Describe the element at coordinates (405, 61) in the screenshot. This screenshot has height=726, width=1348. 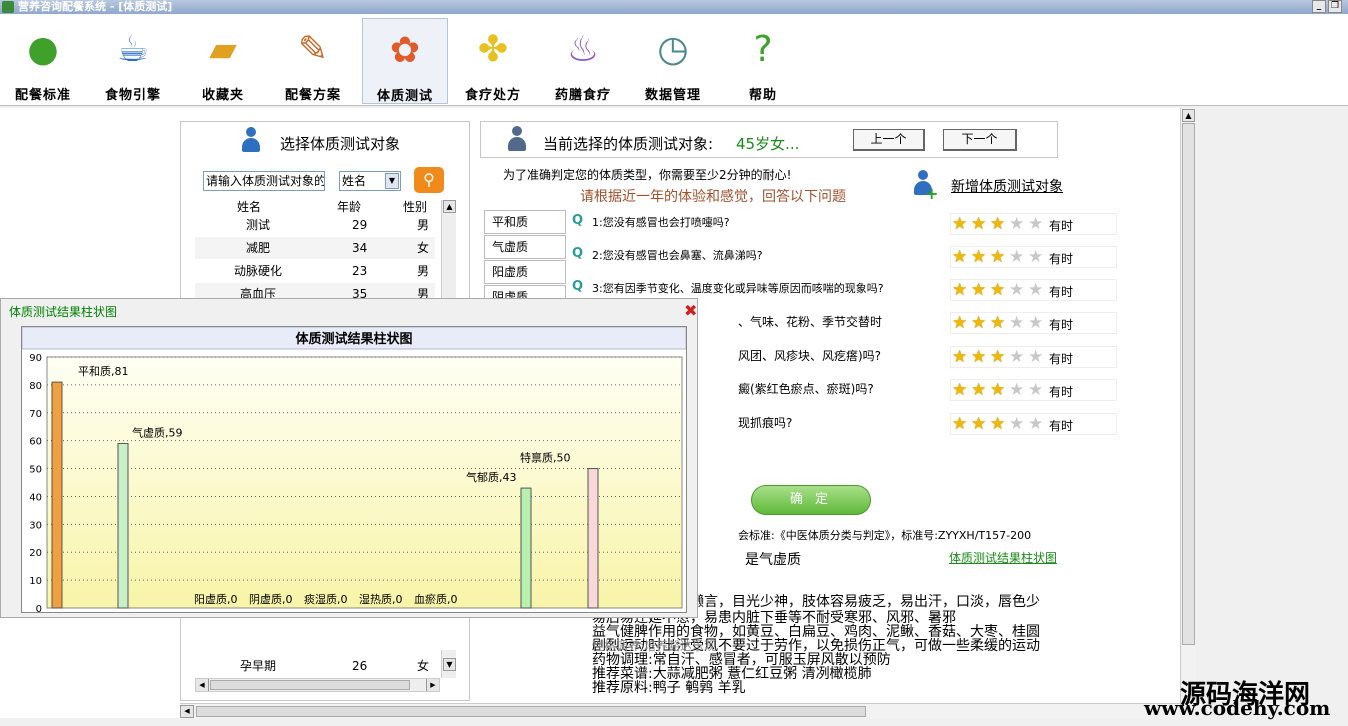
I see `toolbar-button-5: ✿ 体质测试` at that location.